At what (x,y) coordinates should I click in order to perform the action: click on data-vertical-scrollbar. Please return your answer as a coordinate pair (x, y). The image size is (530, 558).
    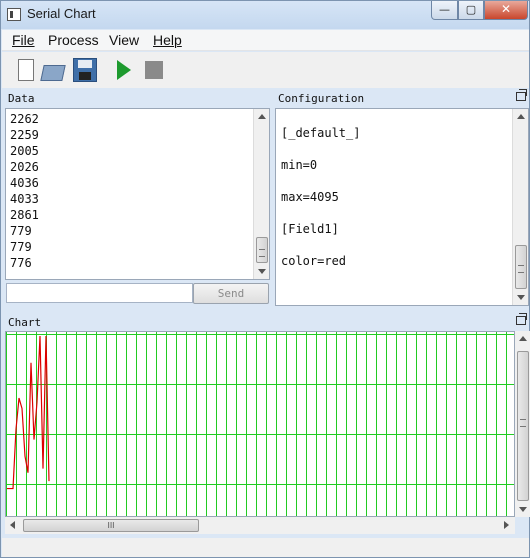
    Looking at the image, I should click on (261, 194).